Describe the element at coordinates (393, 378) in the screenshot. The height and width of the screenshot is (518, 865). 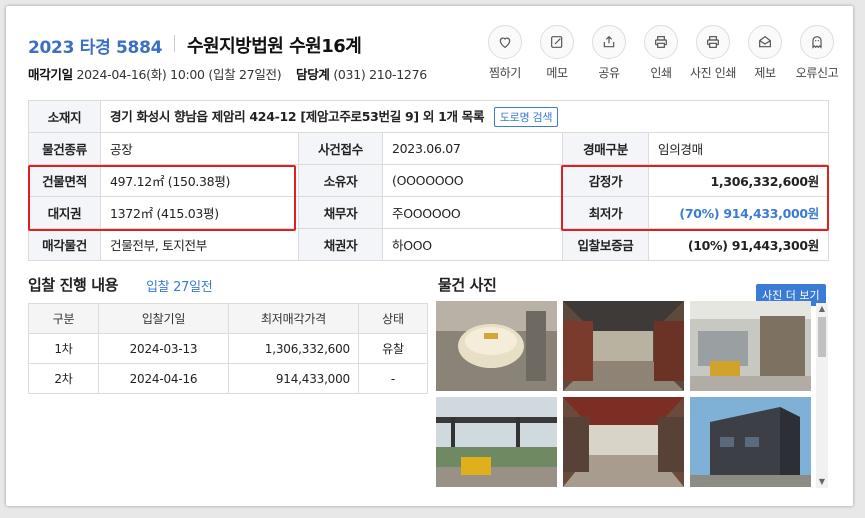
I see `status-cell: -` at that location.